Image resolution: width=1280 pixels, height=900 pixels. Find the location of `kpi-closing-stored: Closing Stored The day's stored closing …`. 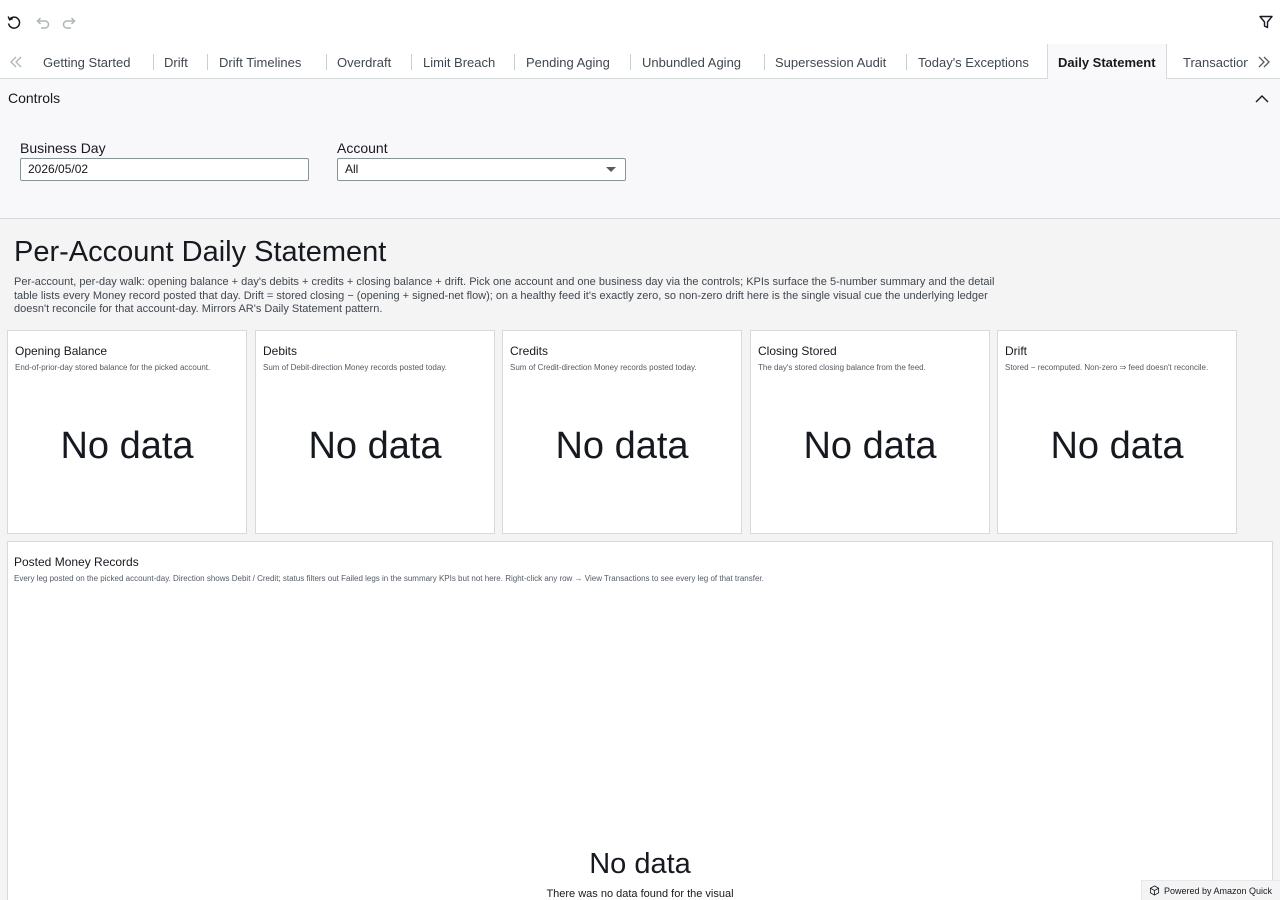

kpi-closing-stored: Closing Stored The day's stored closing … is located at coordinates (870, 432).